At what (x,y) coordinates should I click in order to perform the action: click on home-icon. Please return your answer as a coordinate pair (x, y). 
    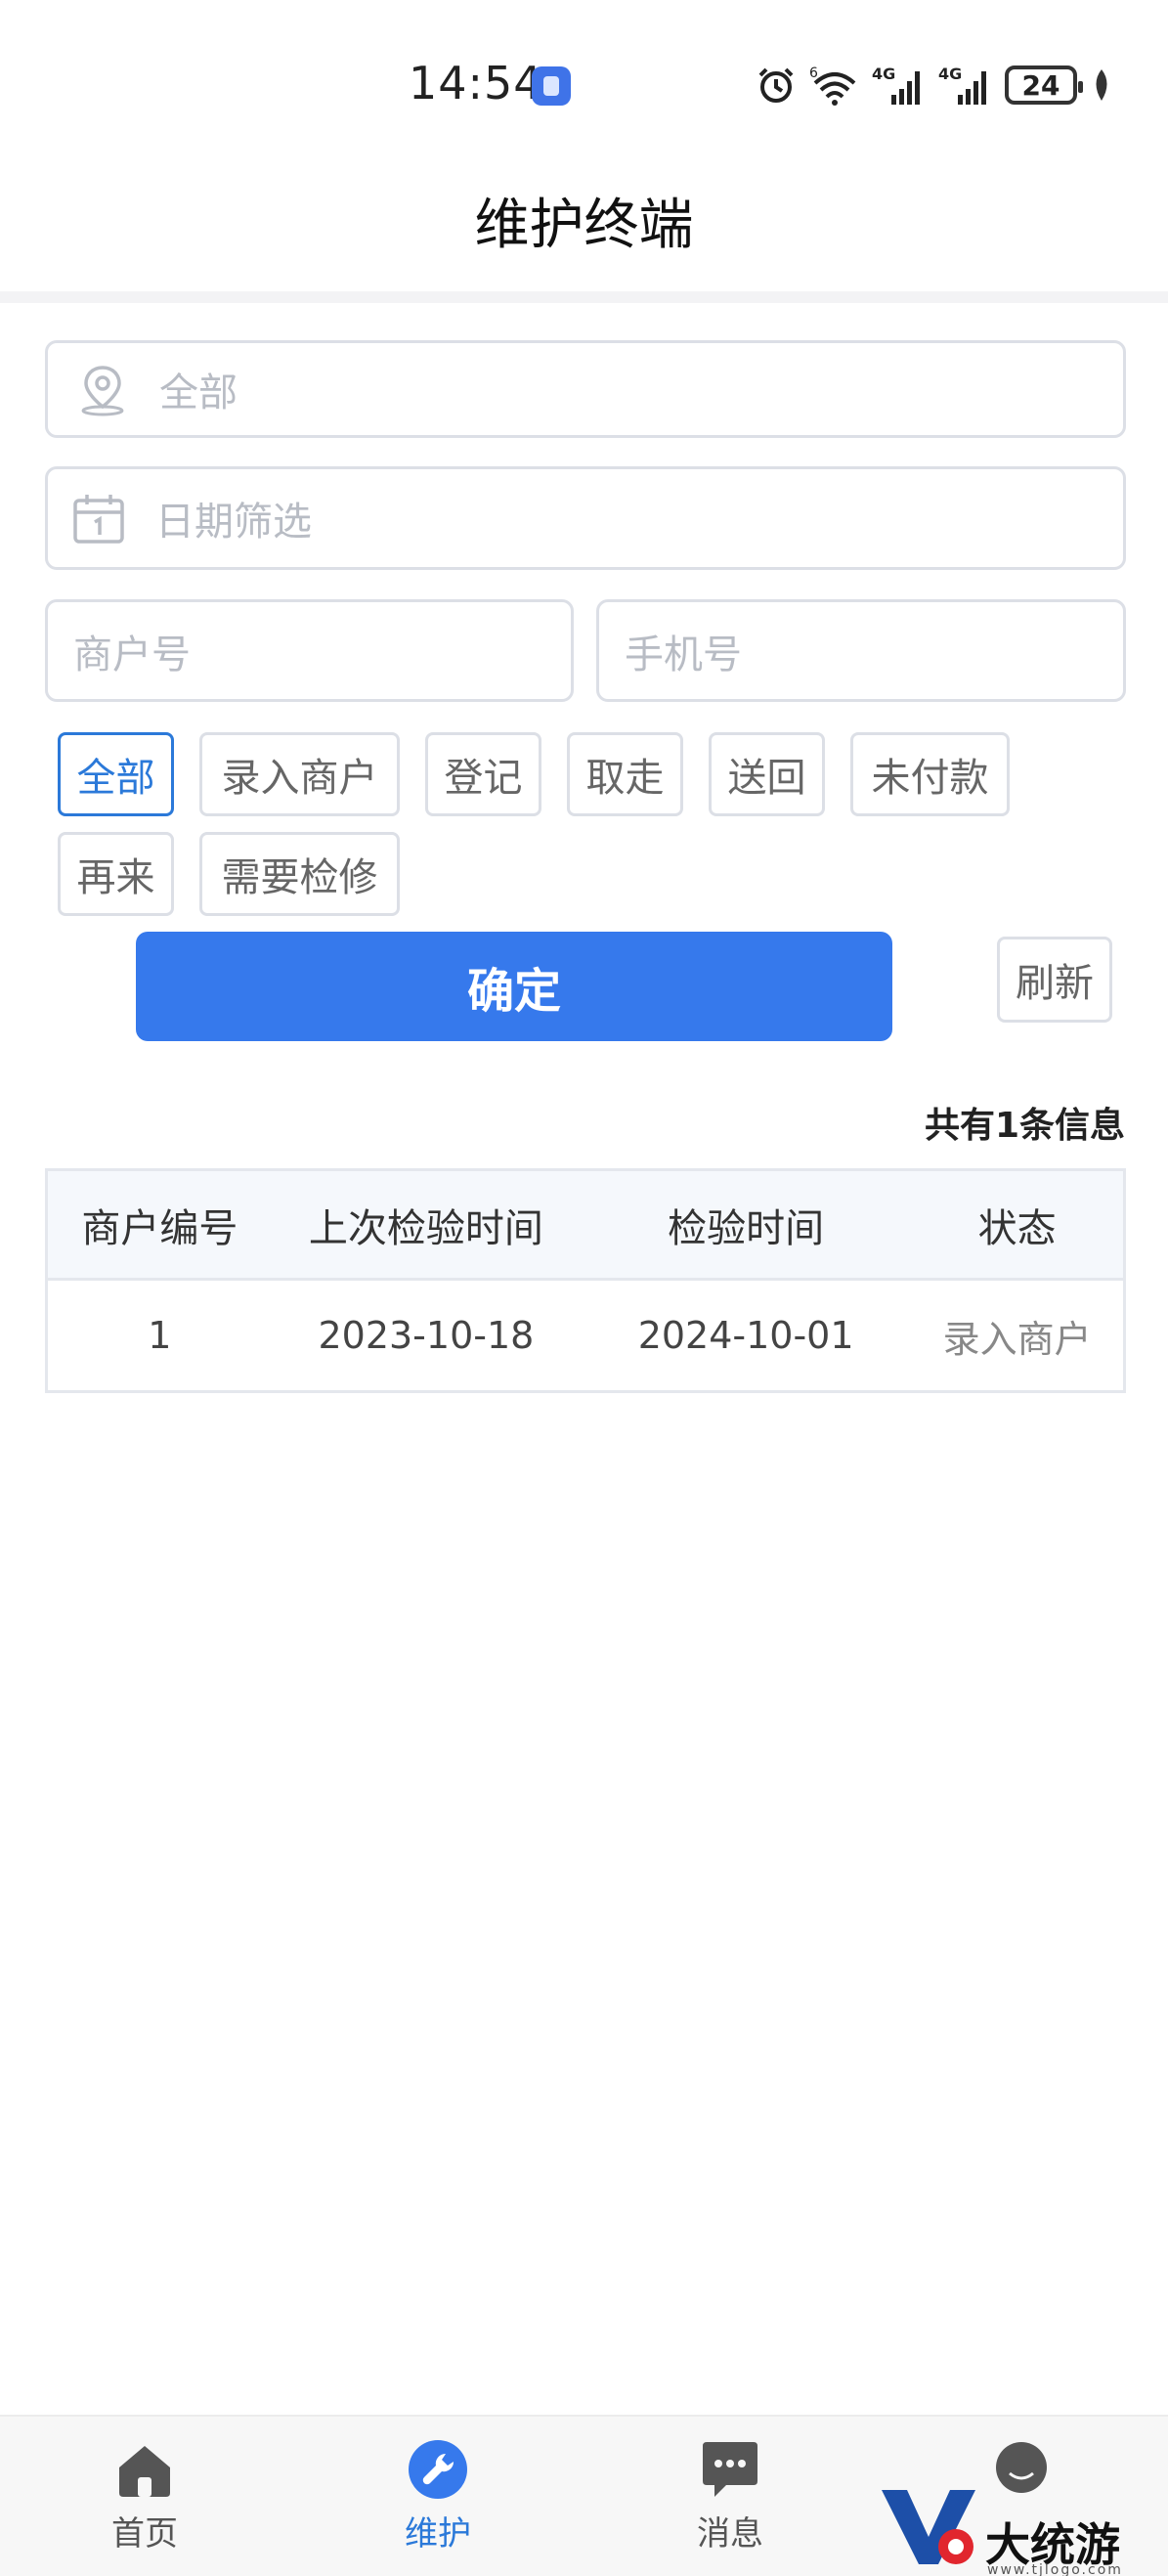
    Looking at the image, I should click on (144, 2471).